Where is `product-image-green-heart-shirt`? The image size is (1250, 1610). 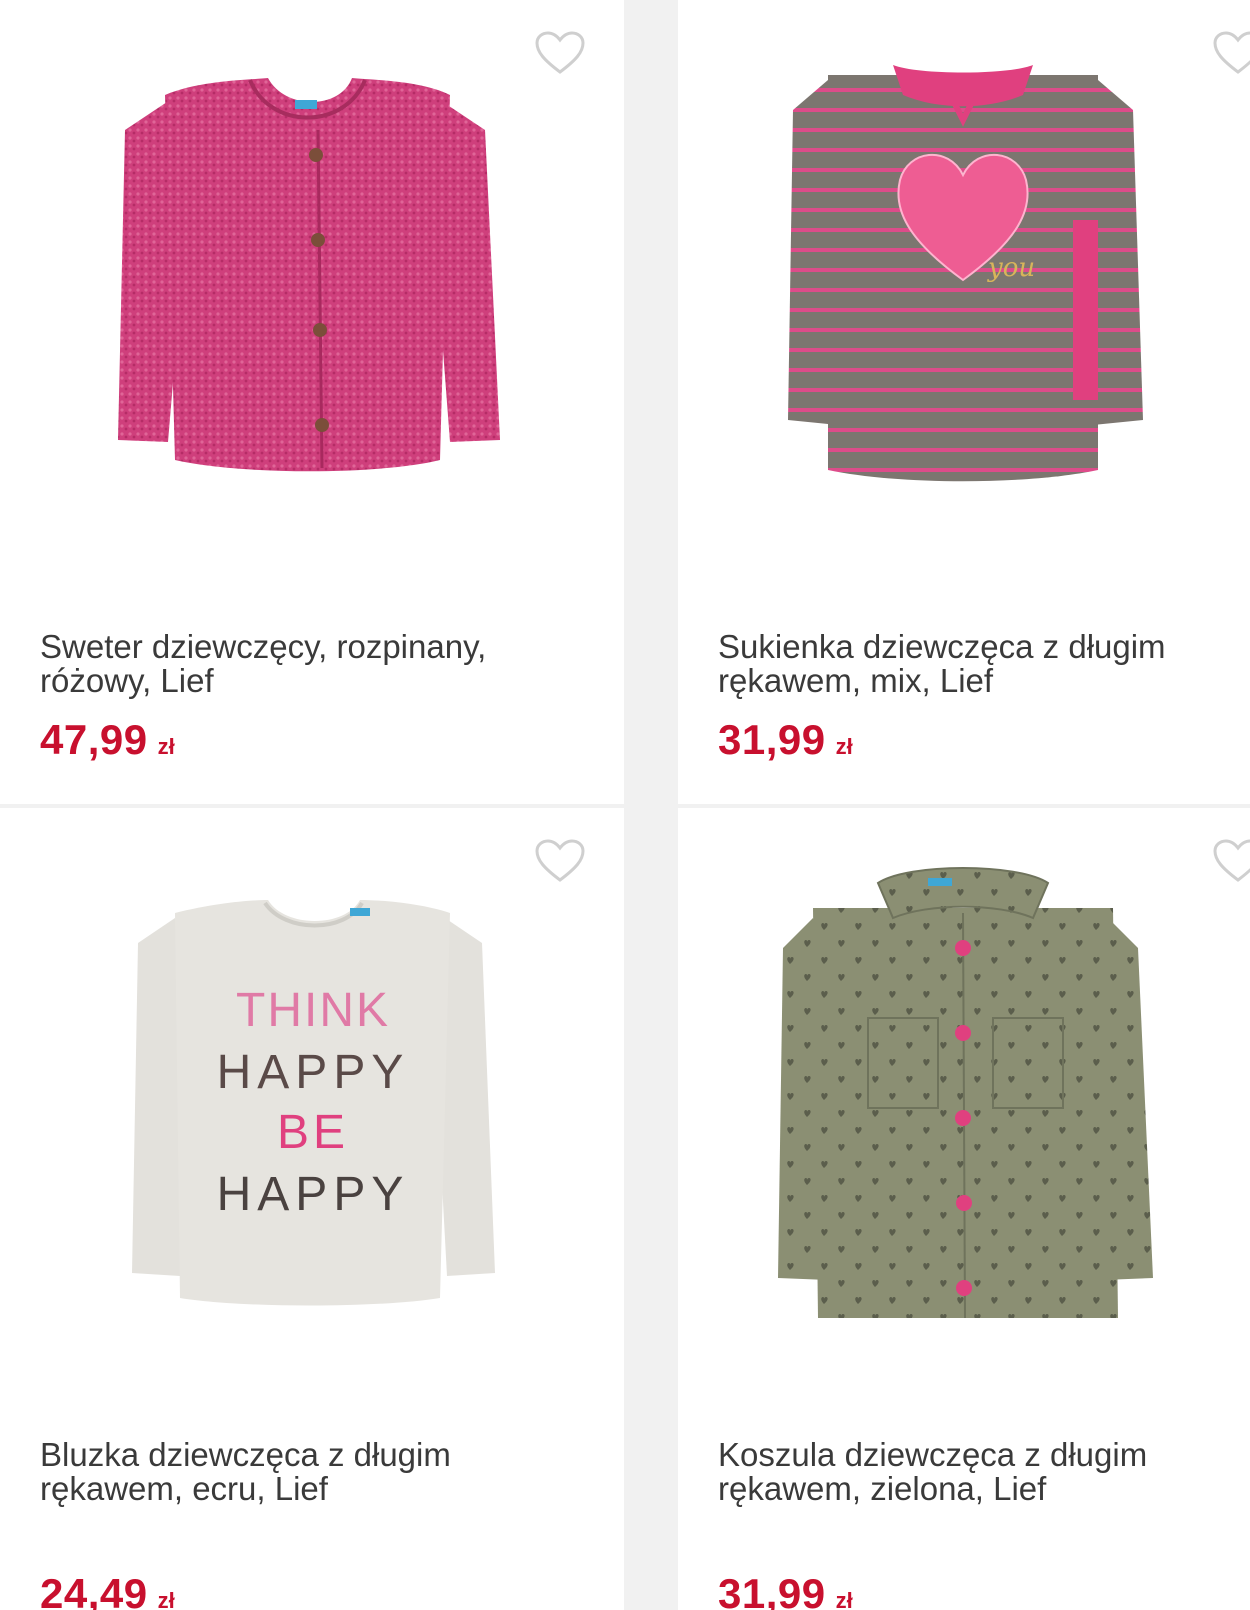
product-image-green-heart-shirt is located at coordinates (964, 1083).